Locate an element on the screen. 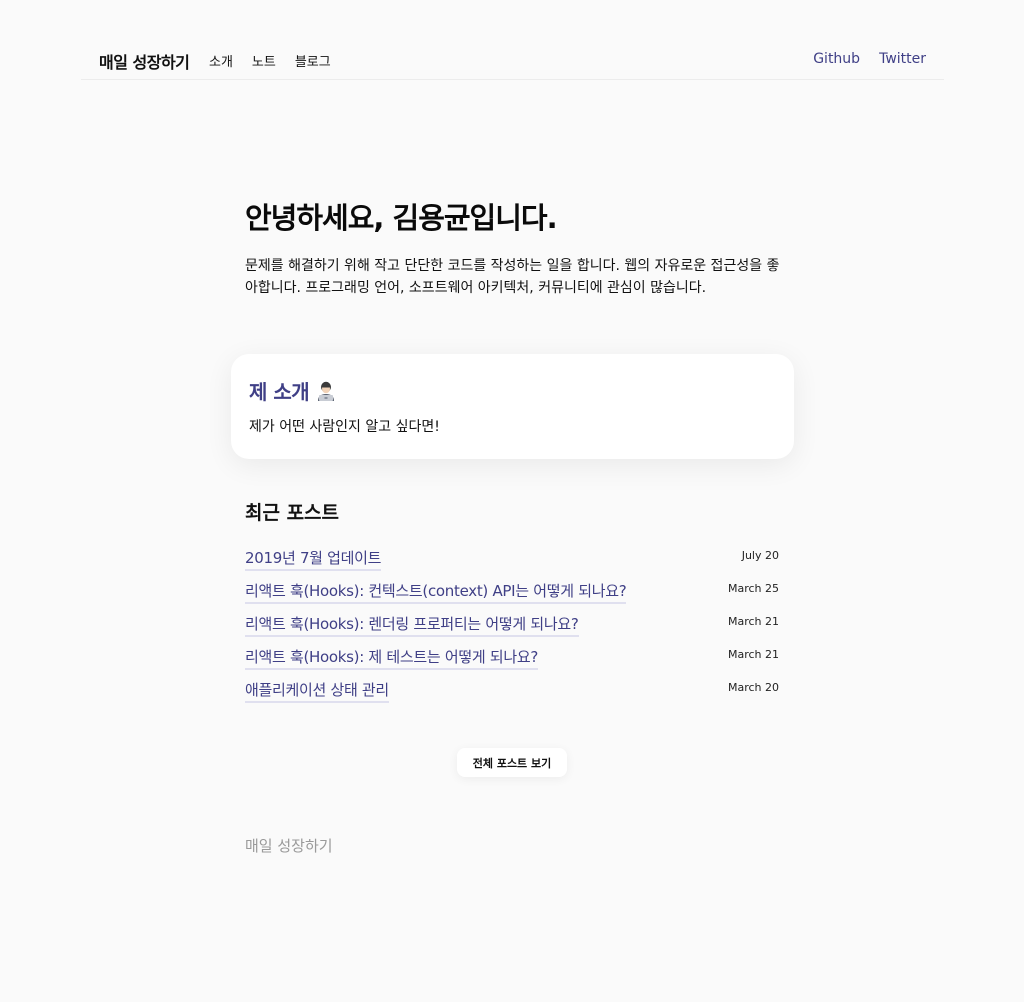  technologist-emoji-icon is located at coordinates (326, 391).